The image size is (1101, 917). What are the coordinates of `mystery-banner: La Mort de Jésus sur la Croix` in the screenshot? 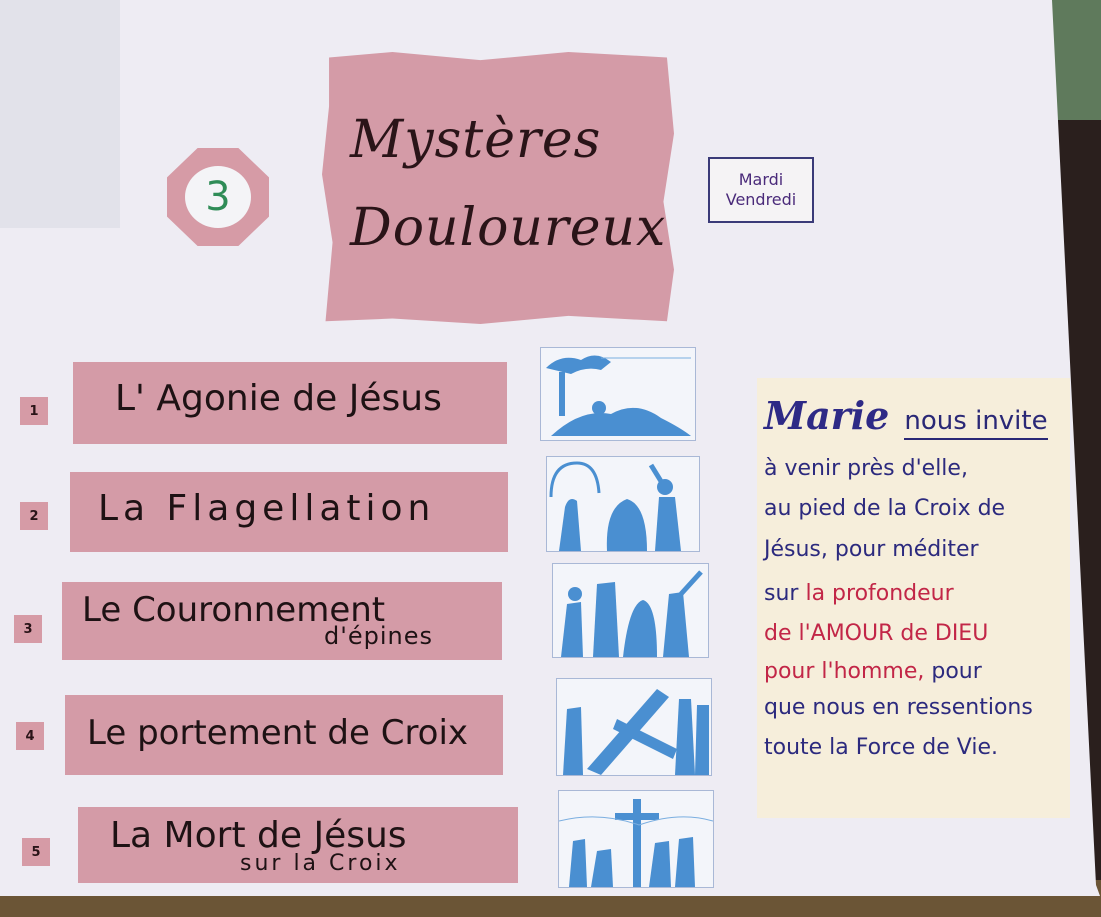 It's located at (298, 845).